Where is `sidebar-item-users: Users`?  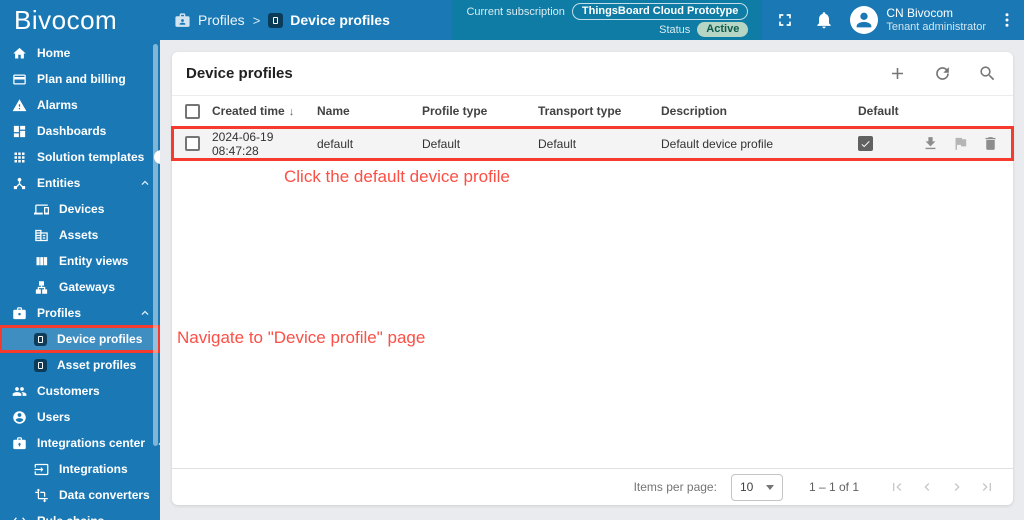 sidebar-item-users: Users is located at coordinates (80, 417).